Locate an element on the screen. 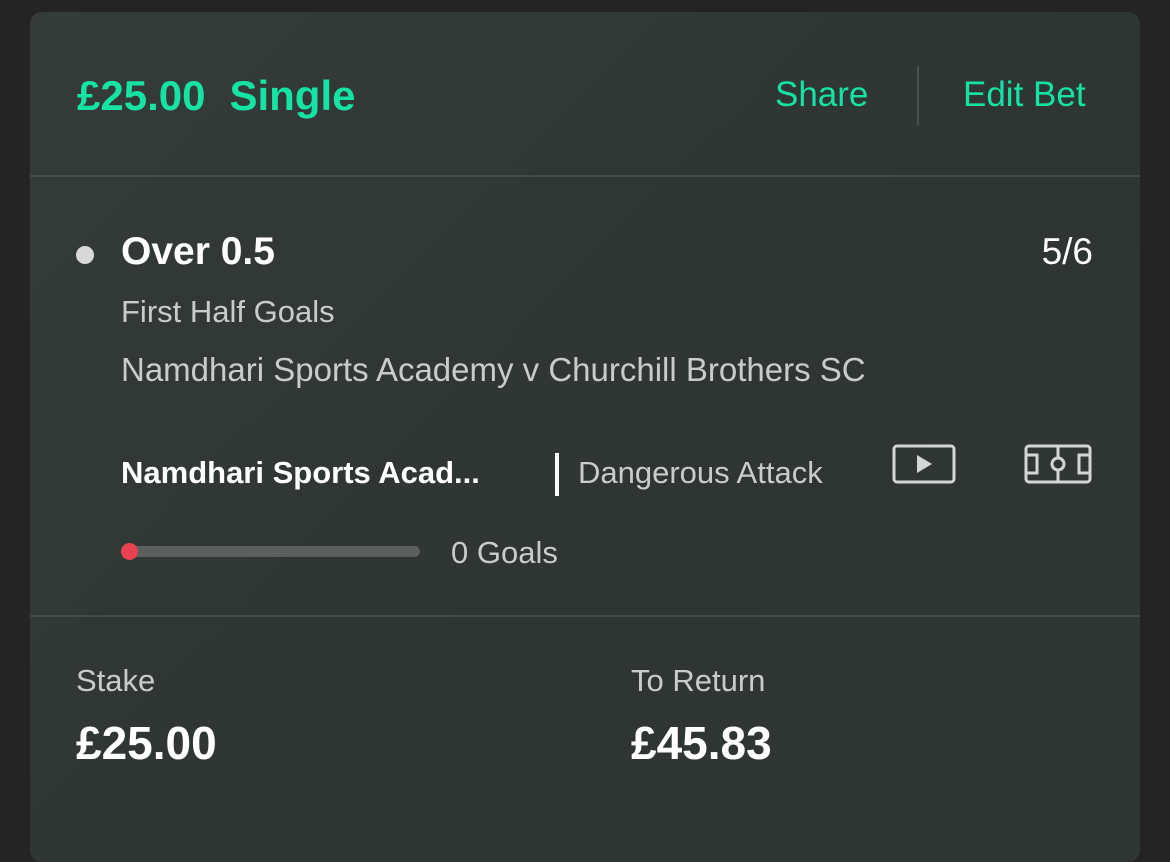  header-divider is located at coordinates (918, 95).